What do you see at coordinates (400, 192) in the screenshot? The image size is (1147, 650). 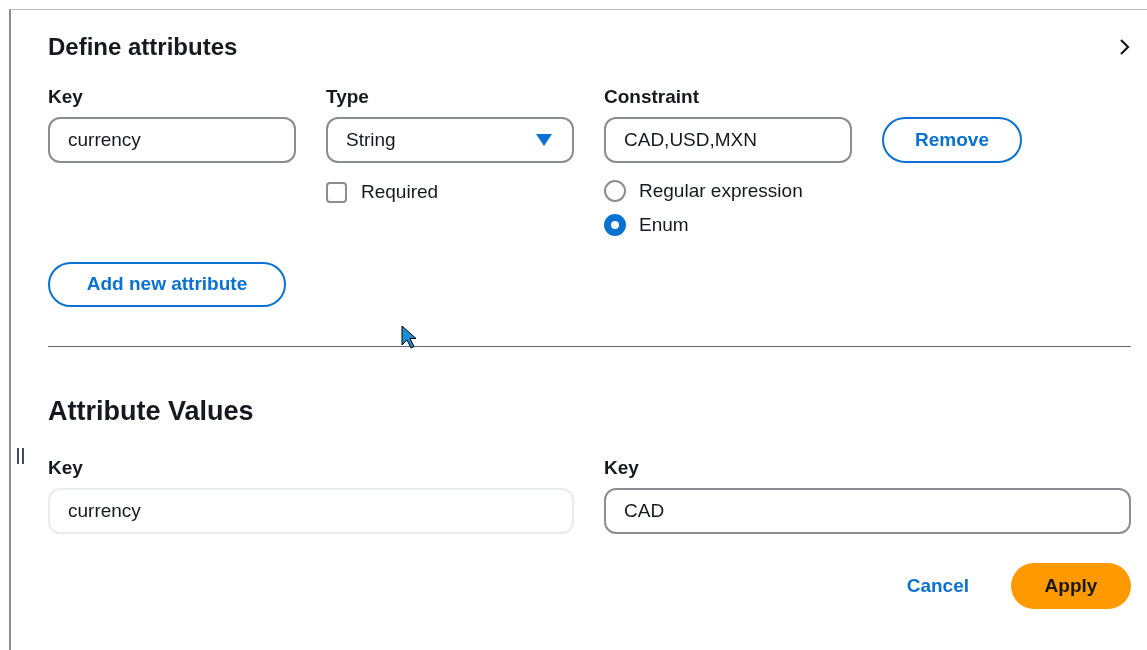 I see `checkbox-label: Required` at bounding box center [400, 192].